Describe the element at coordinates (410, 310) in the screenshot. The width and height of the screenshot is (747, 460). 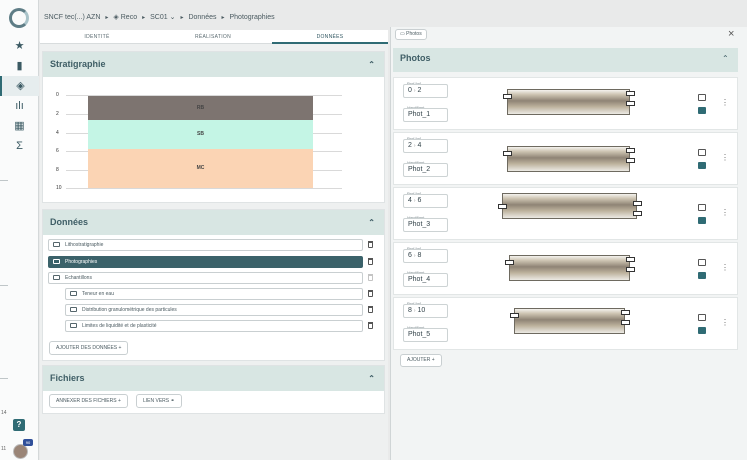
I see `depth-from: 8` at that location.